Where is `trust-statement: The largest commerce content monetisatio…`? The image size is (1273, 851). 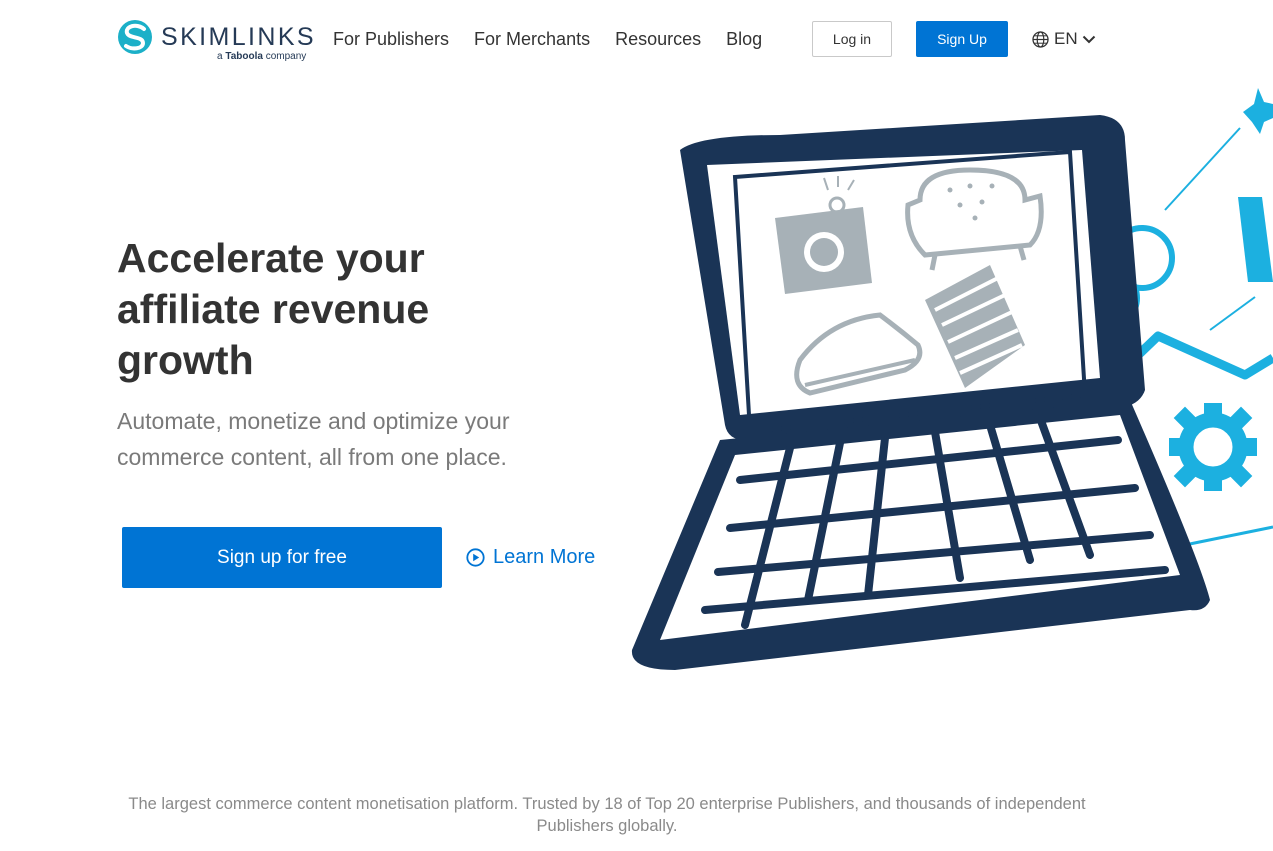 trust-statement: The largest commerce content monetisatio… is located at coordinates (607, 815).